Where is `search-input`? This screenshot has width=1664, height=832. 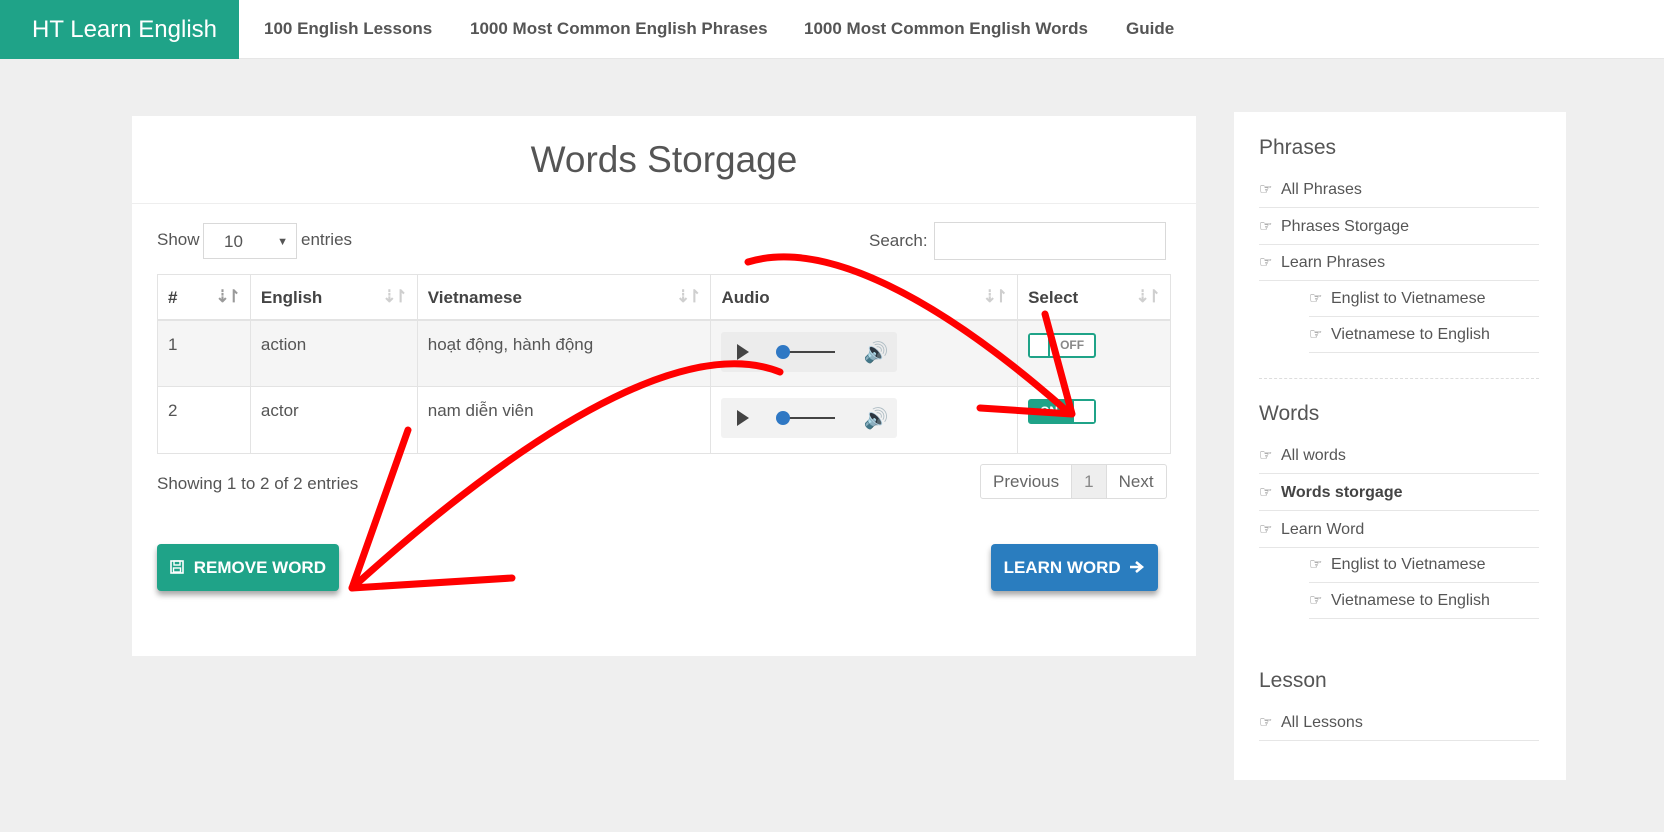
search-input is located at coordinates (1050, 241).